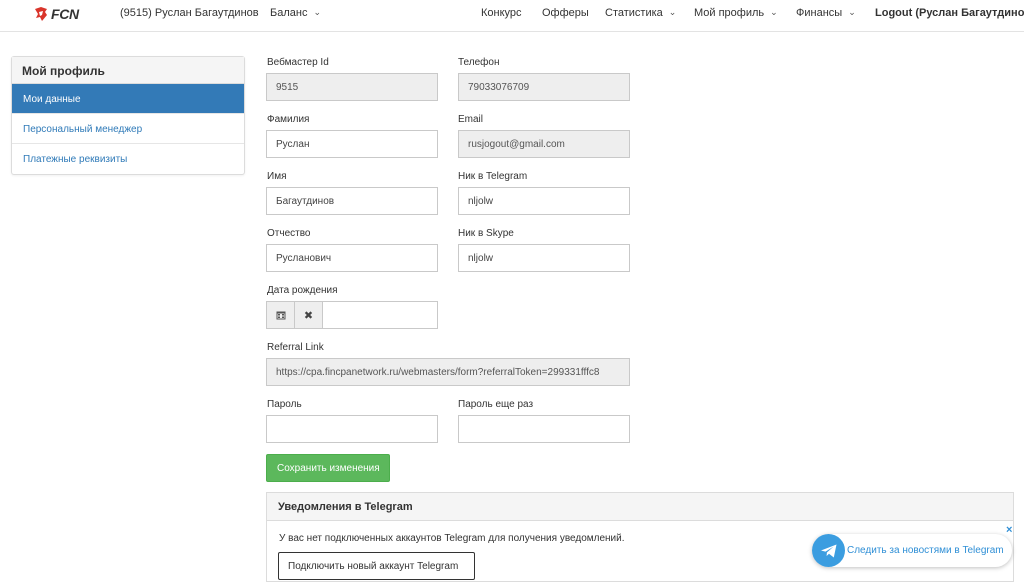  I want to click on sidebar-item-my-data: Мои данные, so click(128, 99).